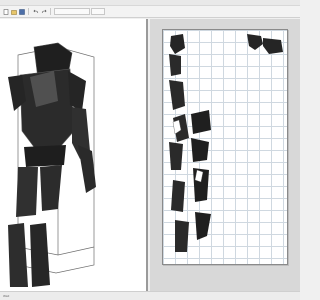  What do you see at coordinates (72, 11) in the screenshot?
I see `toolbar-field-one` at bounding box center [72, 11].